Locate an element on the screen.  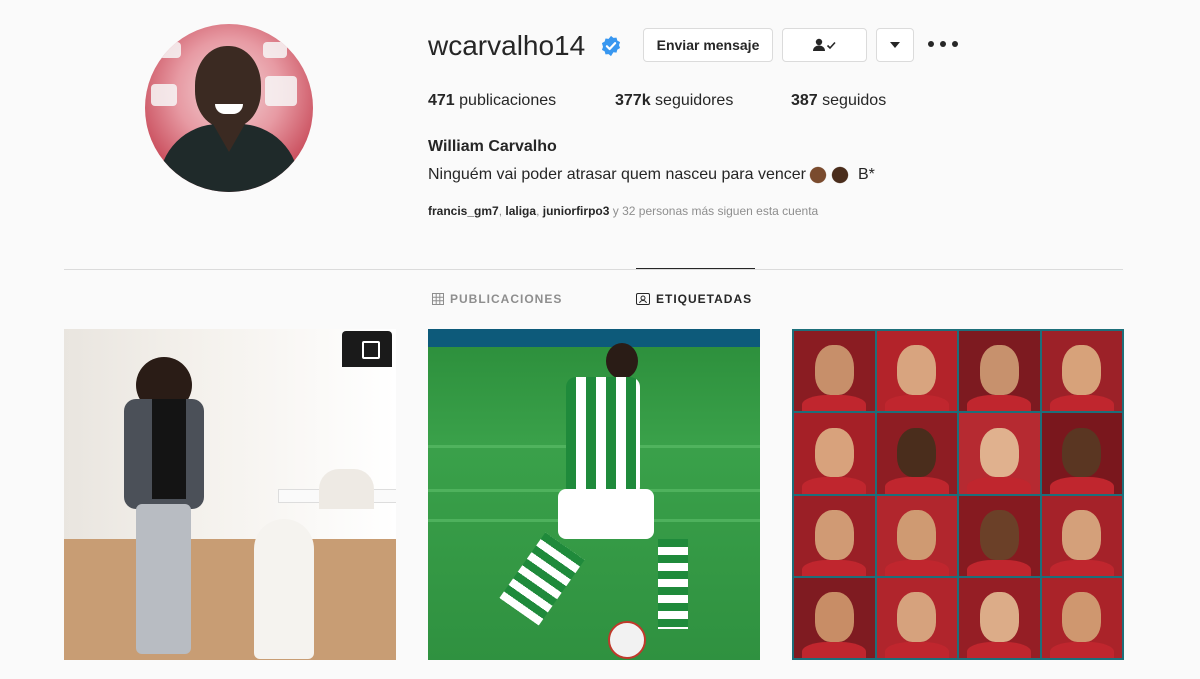
following-label: seguidos is located at coordinates (854, 100).